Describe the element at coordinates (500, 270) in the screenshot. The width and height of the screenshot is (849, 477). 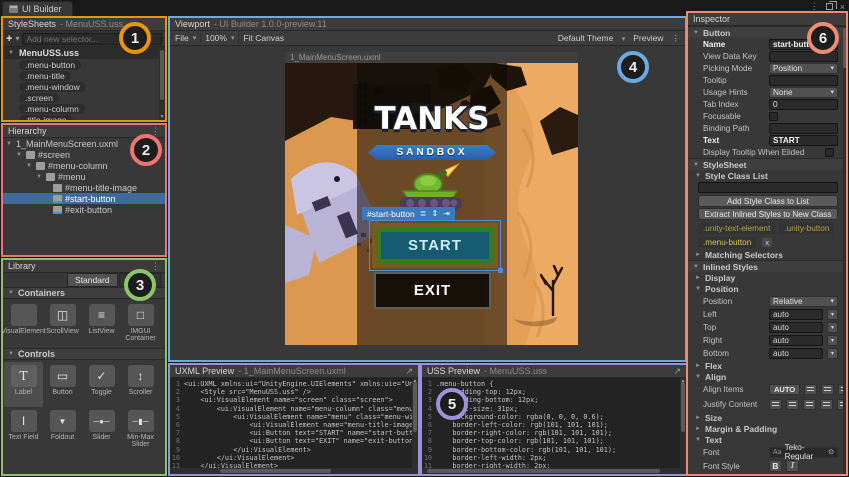
I see `selection-resize-handle` at that location.